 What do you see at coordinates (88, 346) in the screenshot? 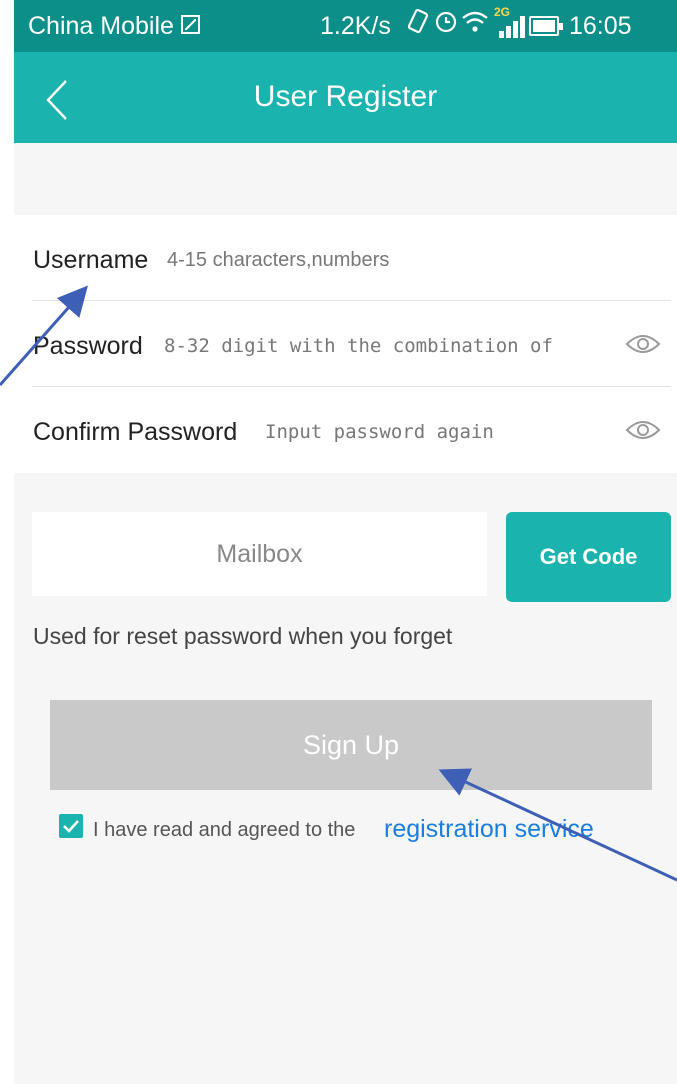
I see `password-label: Password` at bounding box center [88, 346].